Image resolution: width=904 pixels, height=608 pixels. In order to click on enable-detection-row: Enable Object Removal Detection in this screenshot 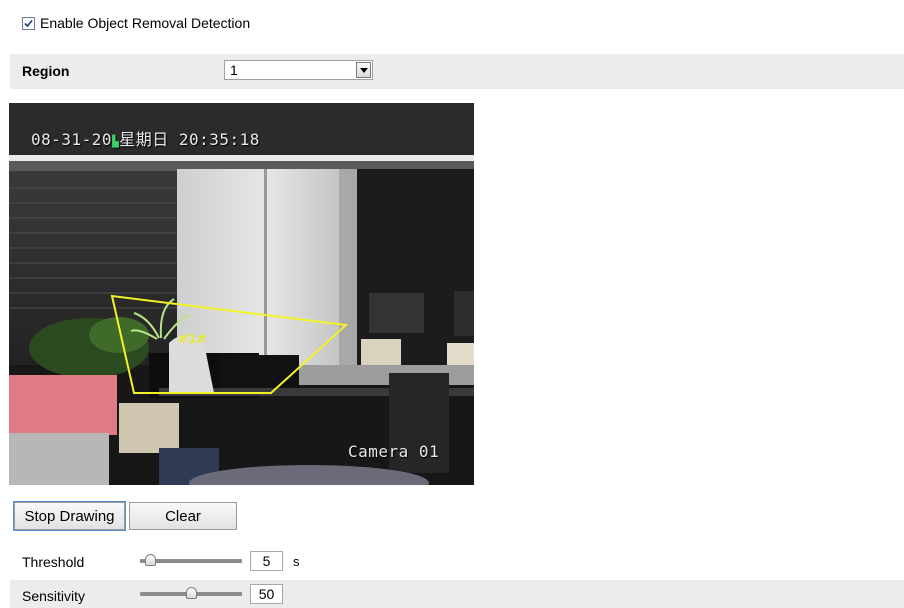, I will do `click(136, 23)`.